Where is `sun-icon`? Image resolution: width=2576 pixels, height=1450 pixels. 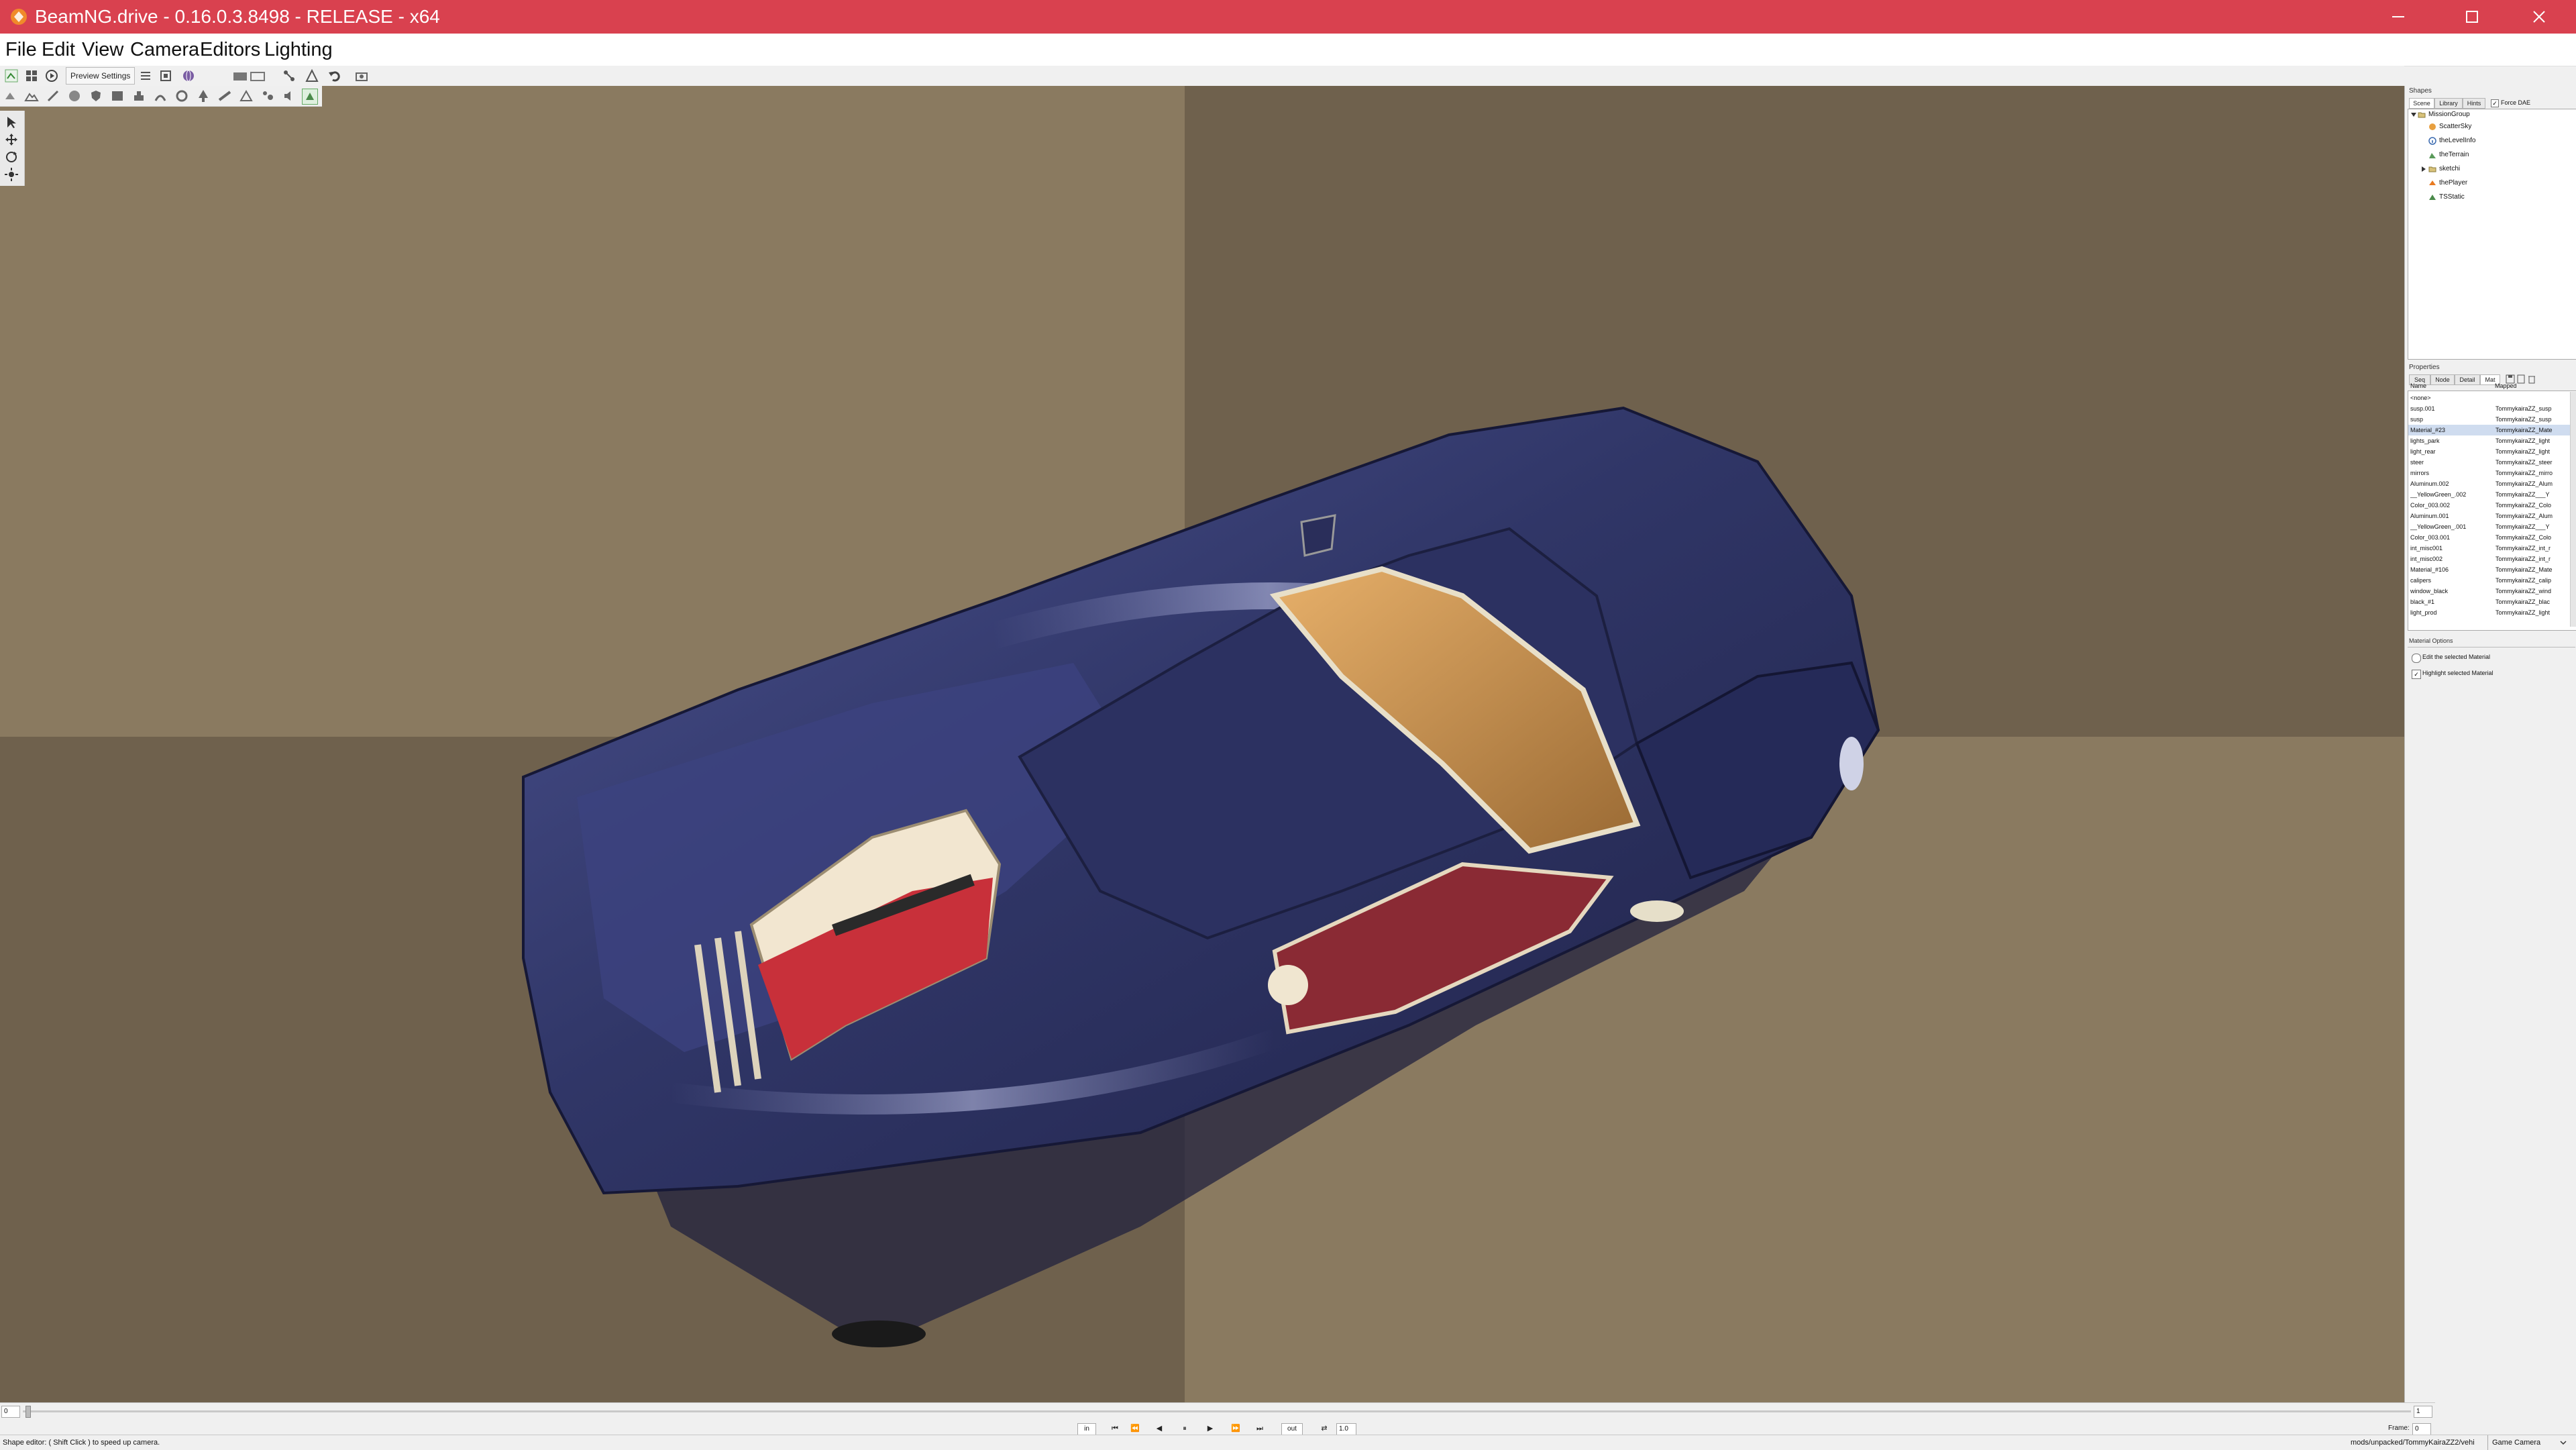
sun-icon is located at coordinates (11, 175).